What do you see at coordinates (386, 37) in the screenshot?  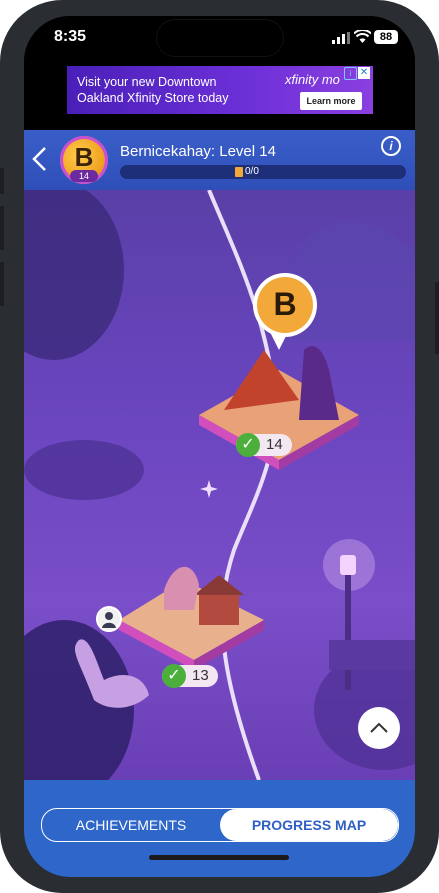 I see `battery-indicator: 88` at bounding box center [386, 37].